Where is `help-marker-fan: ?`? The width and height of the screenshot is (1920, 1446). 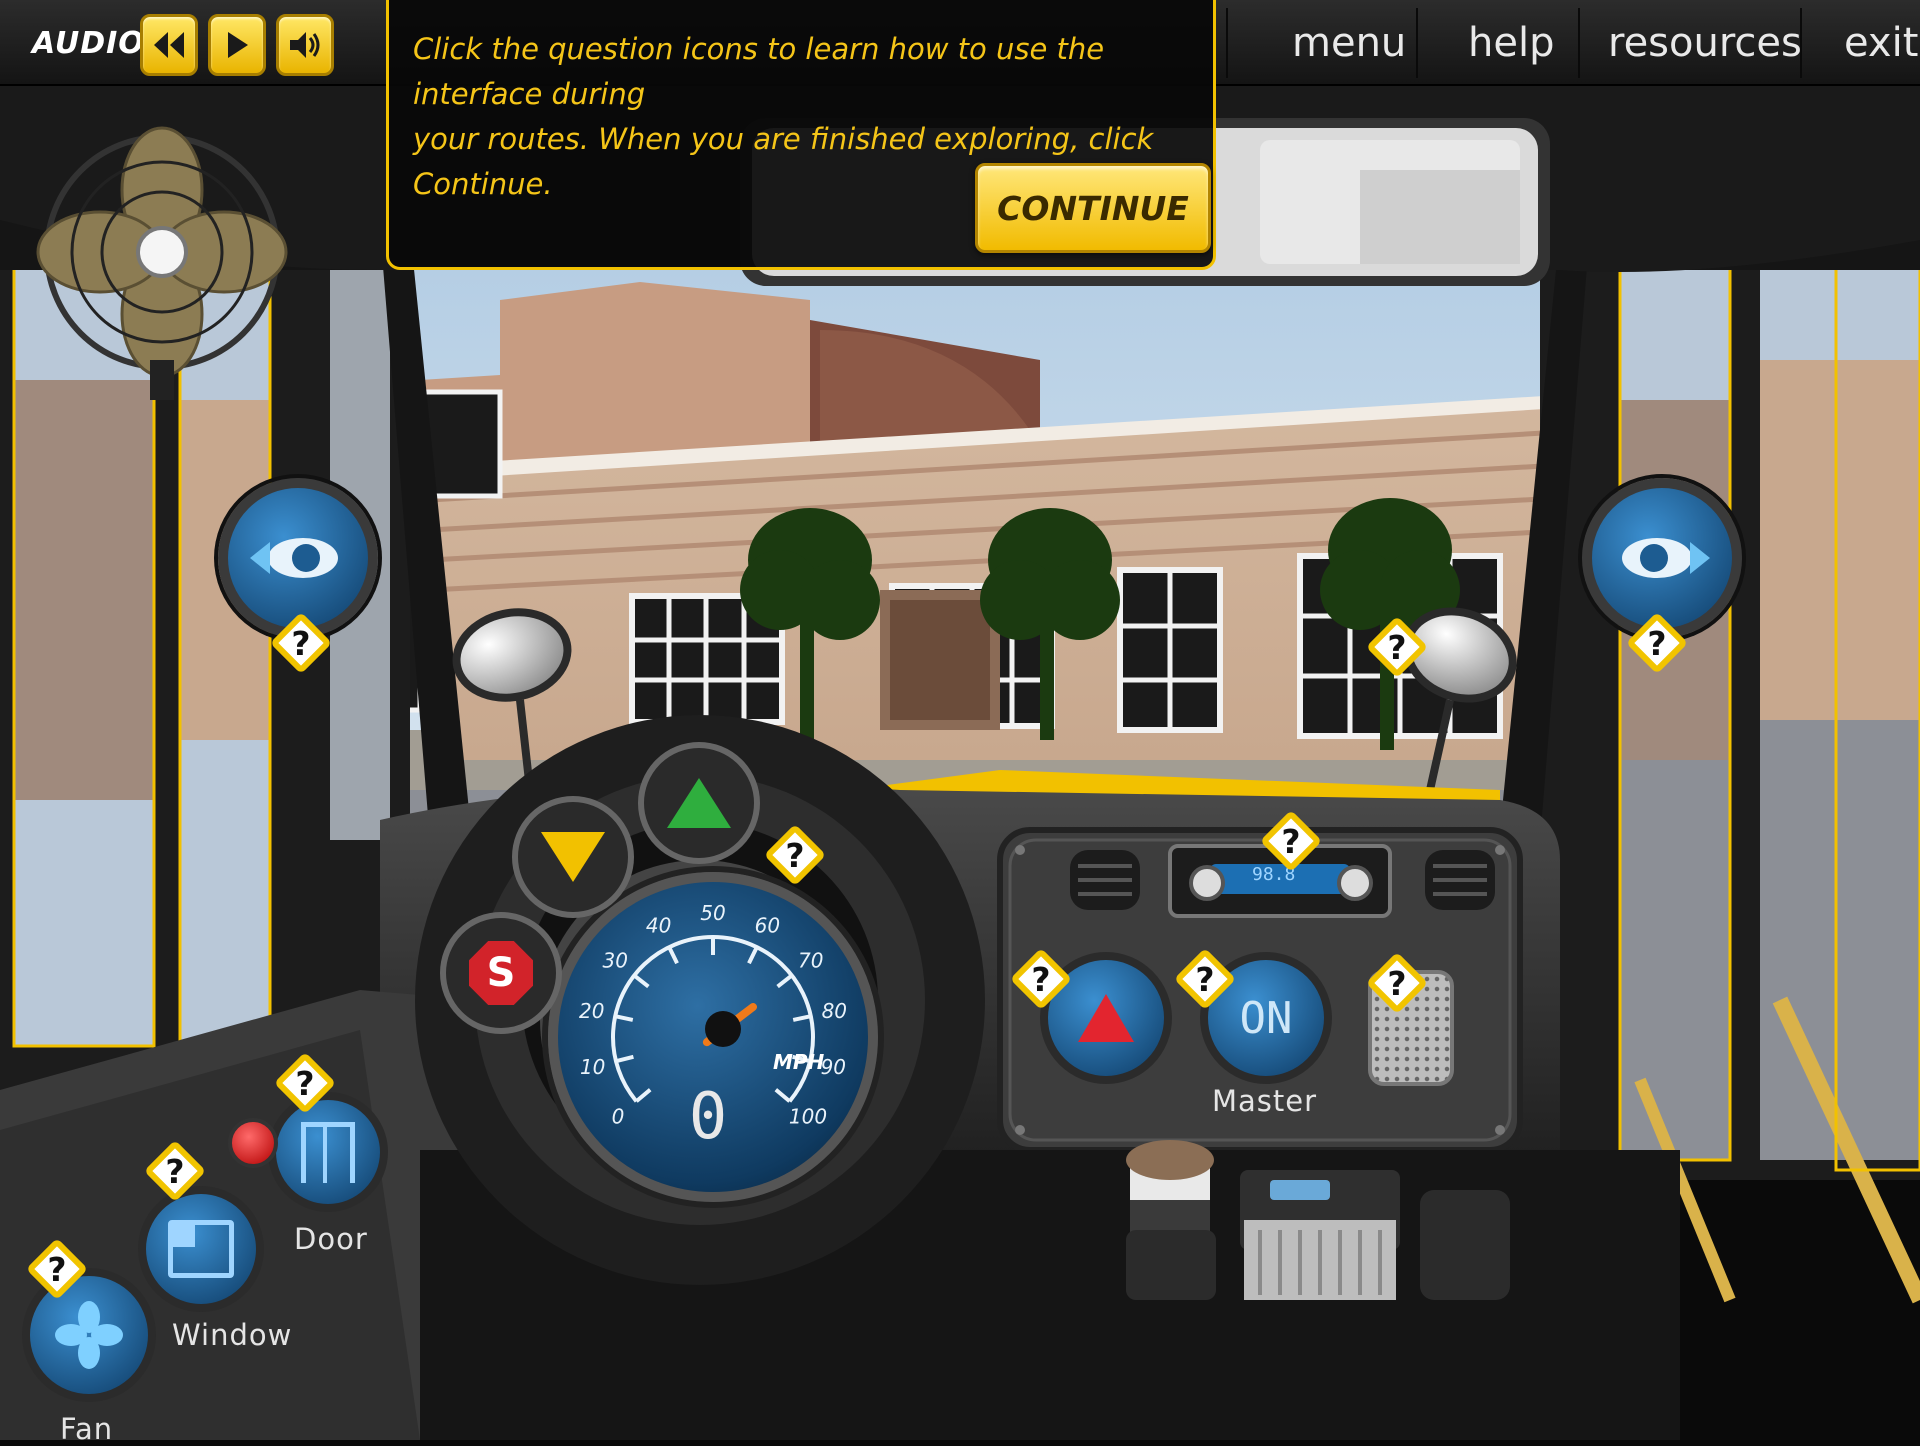 help-marker-fan: ? is located at coordinates (57, 1269).